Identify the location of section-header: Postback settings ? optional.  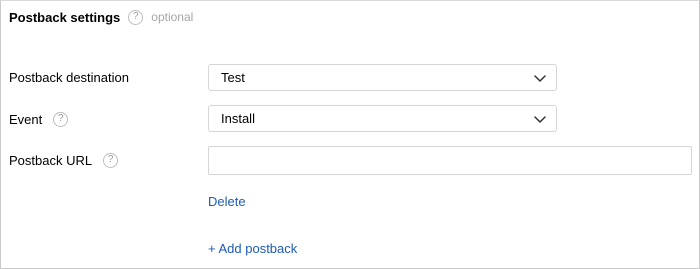
(101, 17).